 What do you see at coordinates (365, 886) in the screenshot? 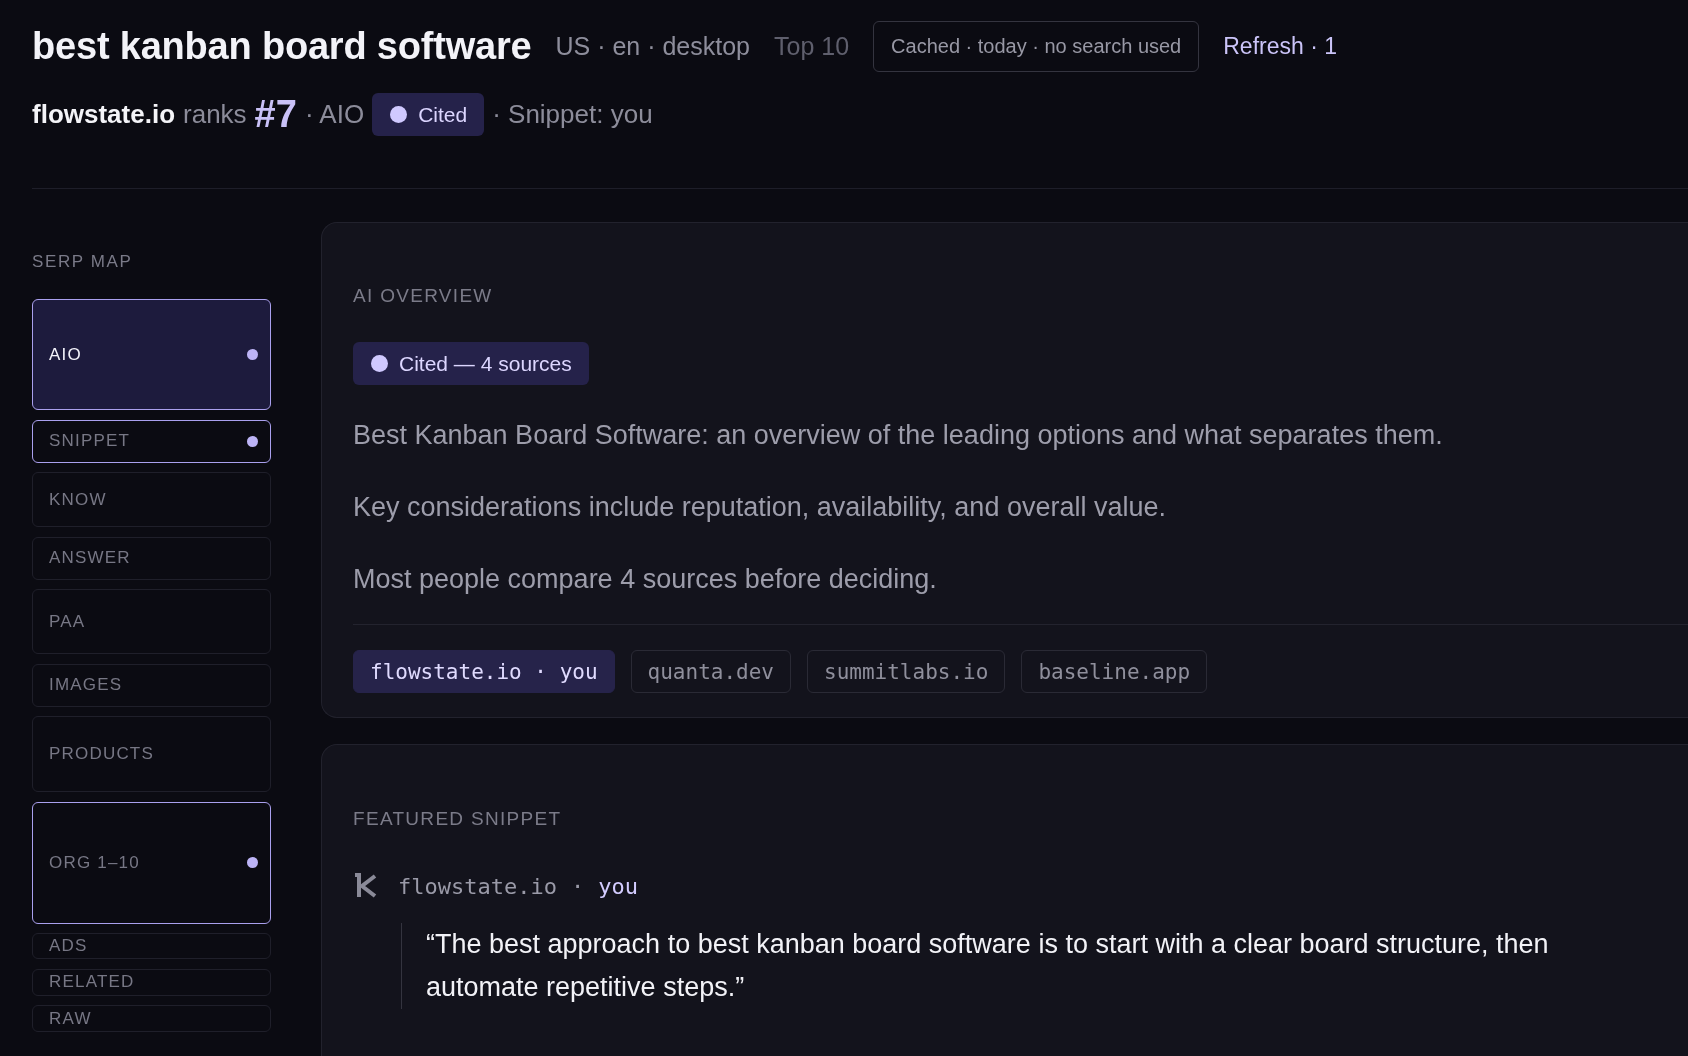
I see `site-logo-icon` at bounding box center [365, 886].